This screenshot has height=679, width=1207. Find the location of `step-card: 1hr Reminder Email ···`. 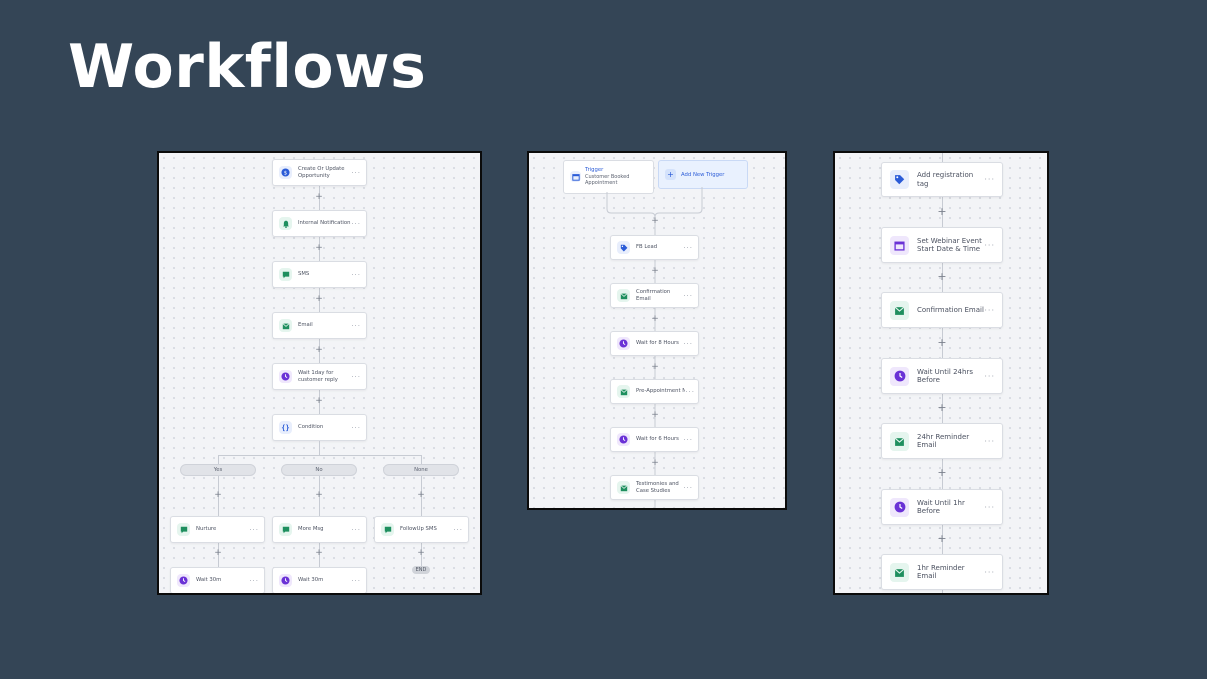

step-card: 1hr Reminder Email ··· is located at coordinates (942, 572).